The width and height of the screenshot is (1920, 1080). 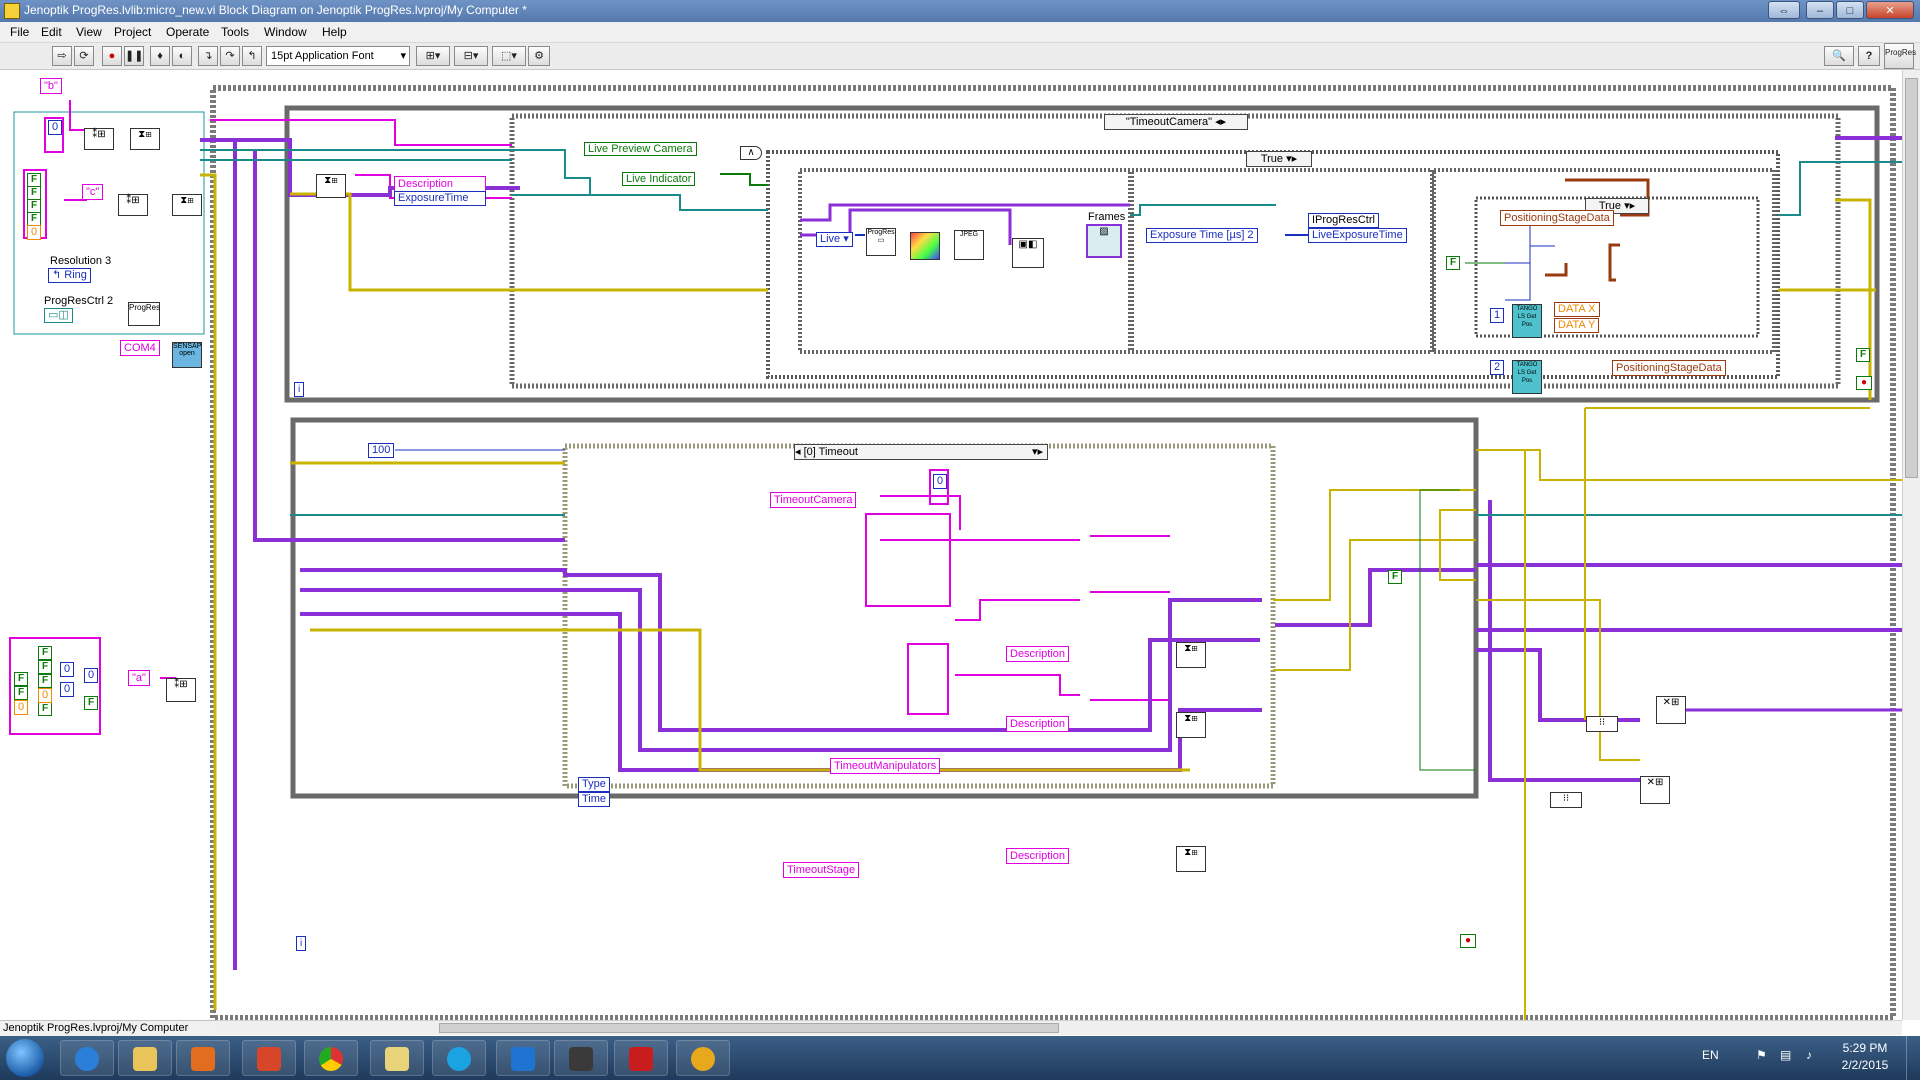 I want to click on tango-axis-1-constant: 1, so click(x=1497, y=315).